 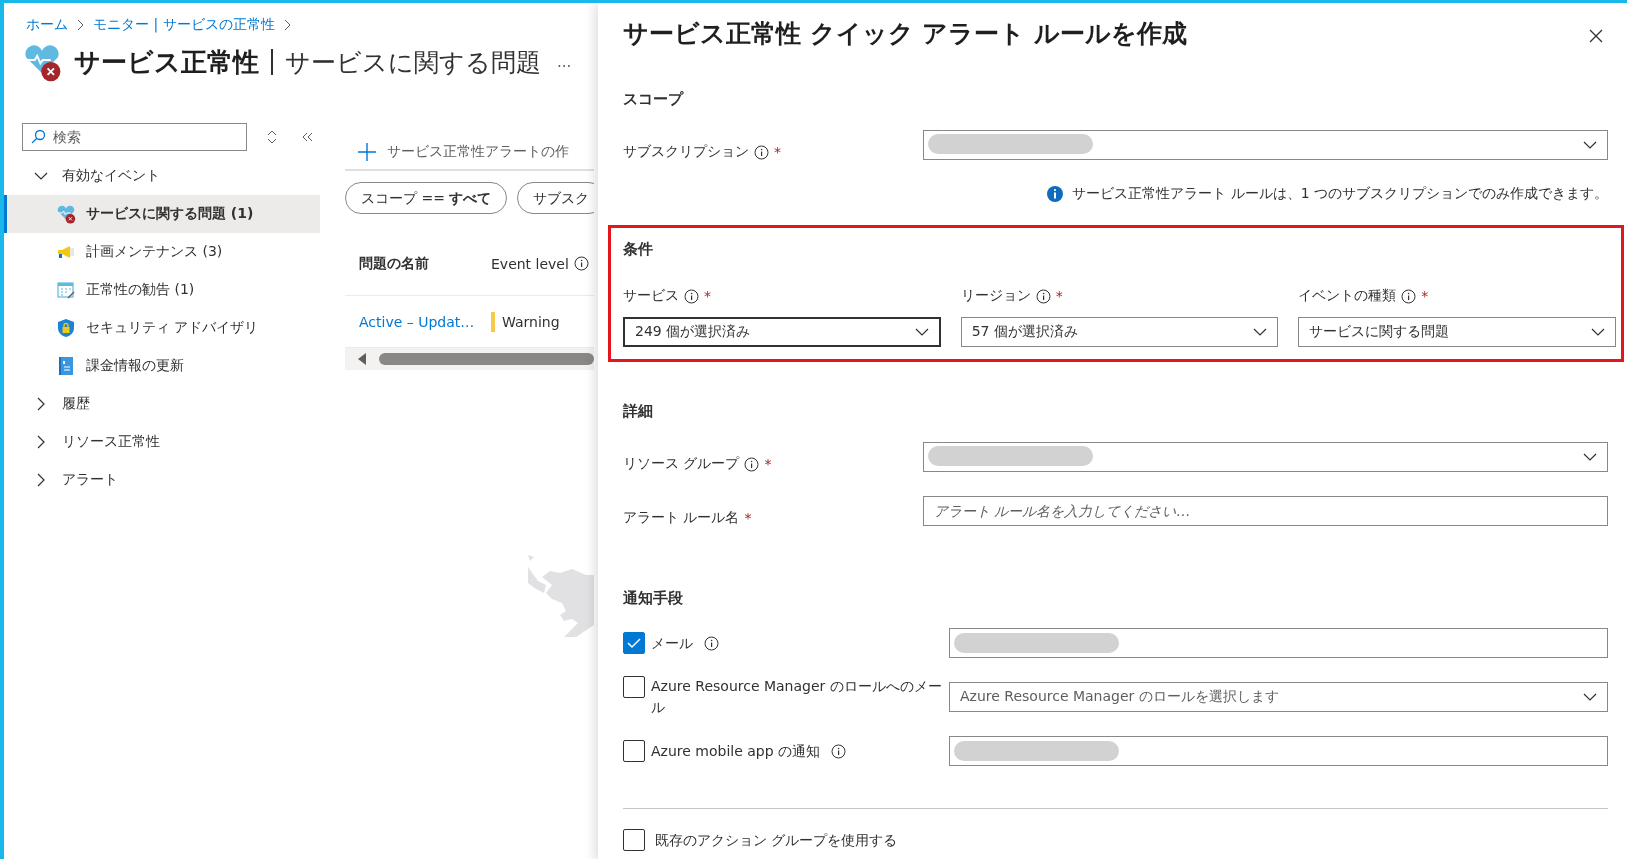 I want to click on calendar-icon, so click(x=66, y=290).